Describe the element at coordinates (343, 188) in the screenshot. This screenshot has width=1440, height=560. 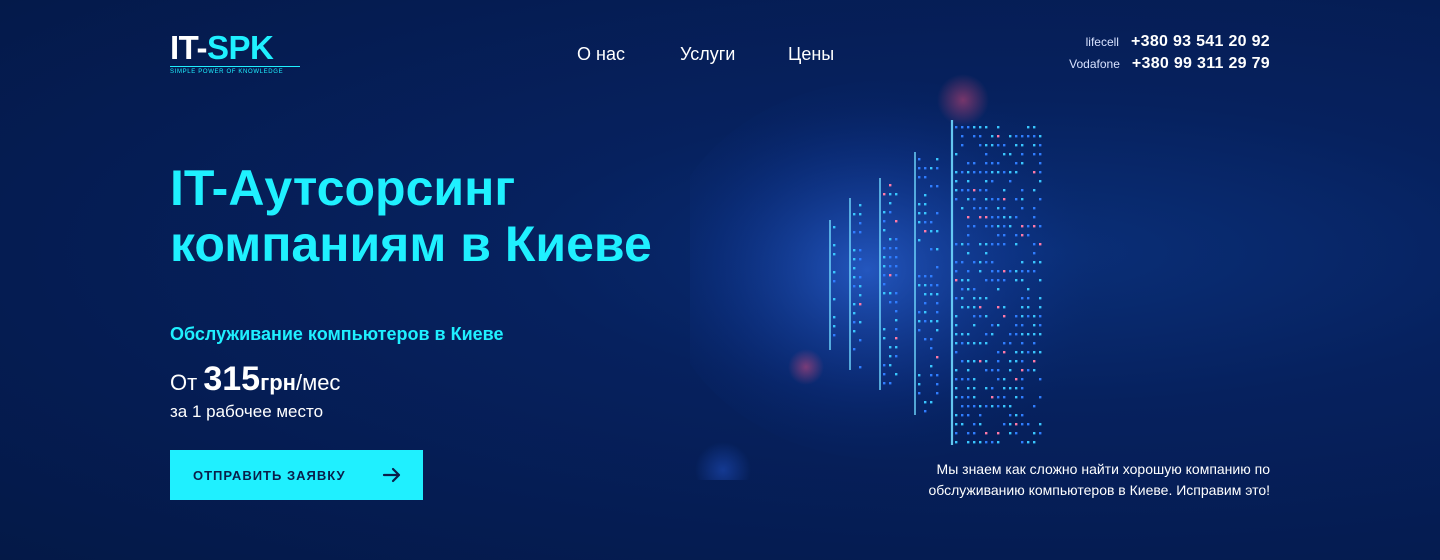
I see `hero-title-line1: IT-Аутсорсинг` at that location.